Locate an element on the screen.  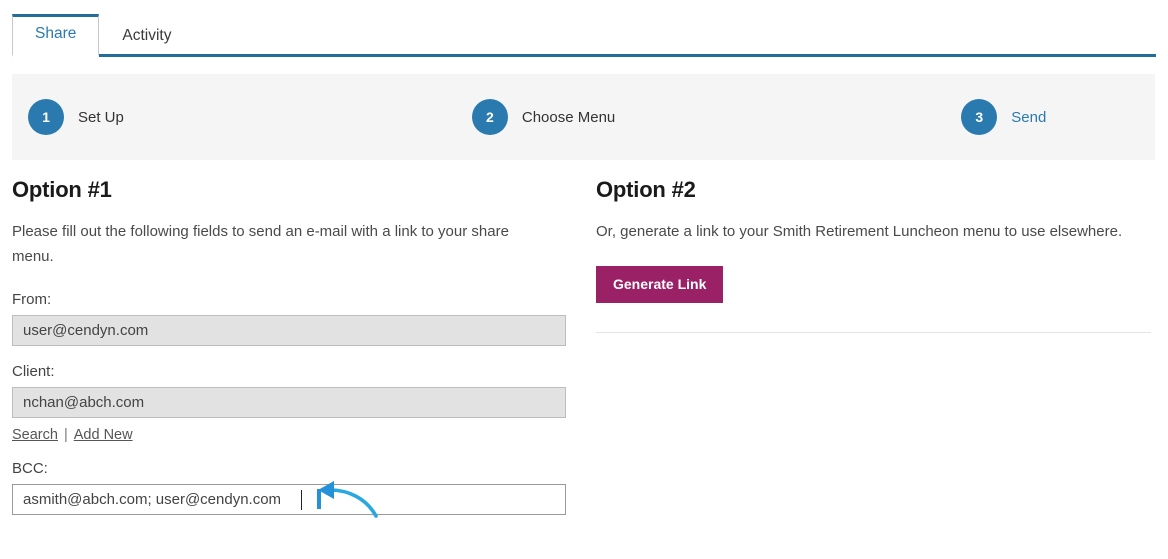
tab-share-label: Share is located at coordinates (56, 33).